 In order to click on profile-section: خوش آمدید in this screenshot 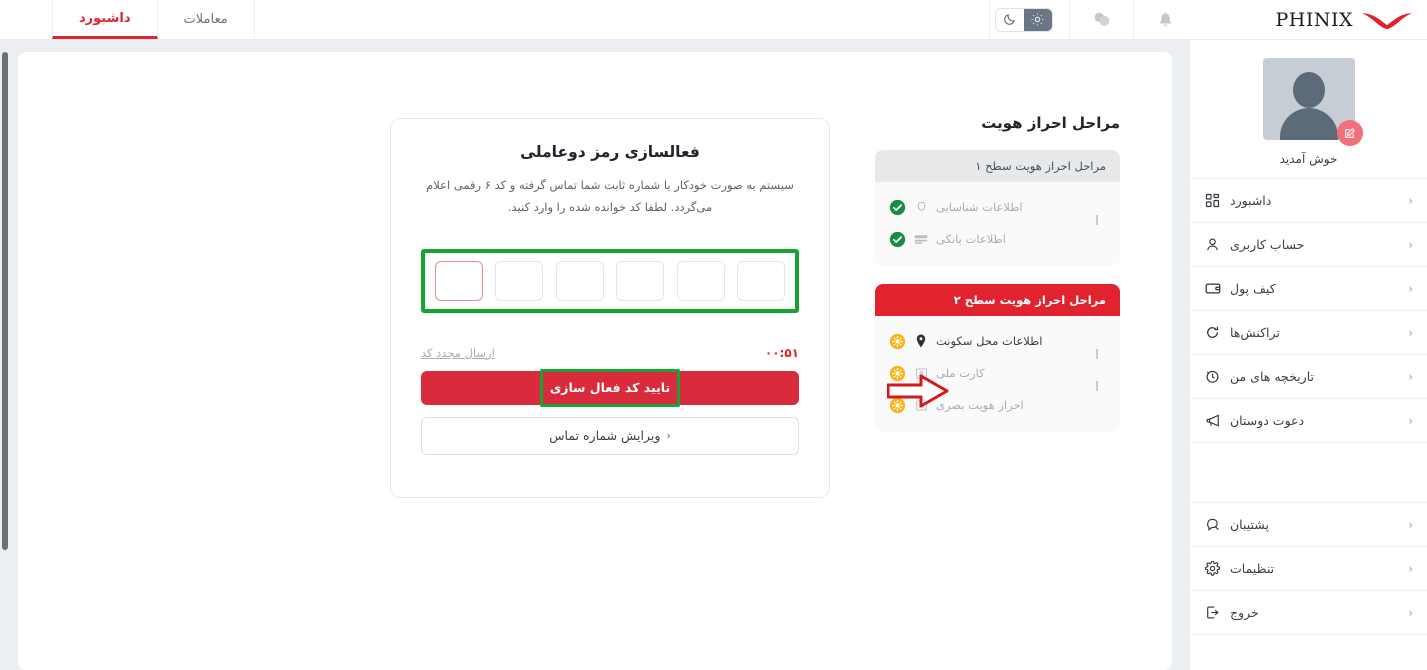, I will do `click(1308, 109)`.